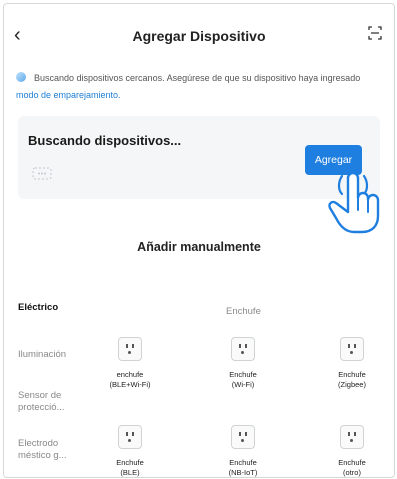 Image resolution: width=397 pixels, height=479 pixels. I want to click on device-label: enchufe (BLE+Wi-Fi), so click(130, 379).